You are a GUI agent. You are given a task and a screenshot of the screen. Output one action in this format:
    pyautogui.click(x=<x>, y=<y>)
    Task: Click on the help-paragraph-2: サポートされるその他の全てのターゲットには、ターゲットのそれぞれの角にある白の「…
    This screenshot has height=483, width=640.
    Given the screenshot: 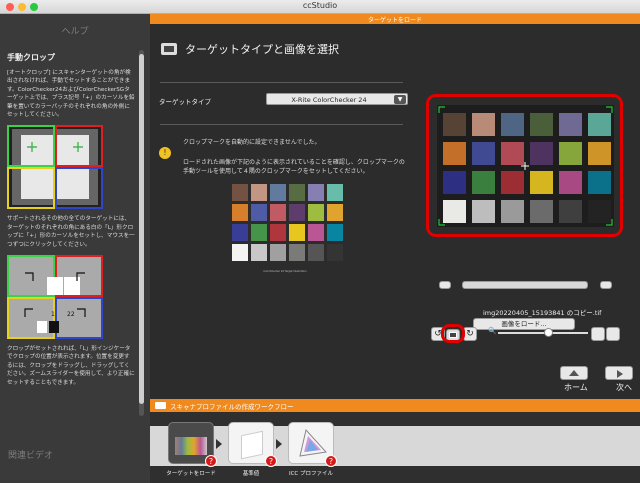 What is the action you would take?
    pyautogui.click(x=71, y=232)
    